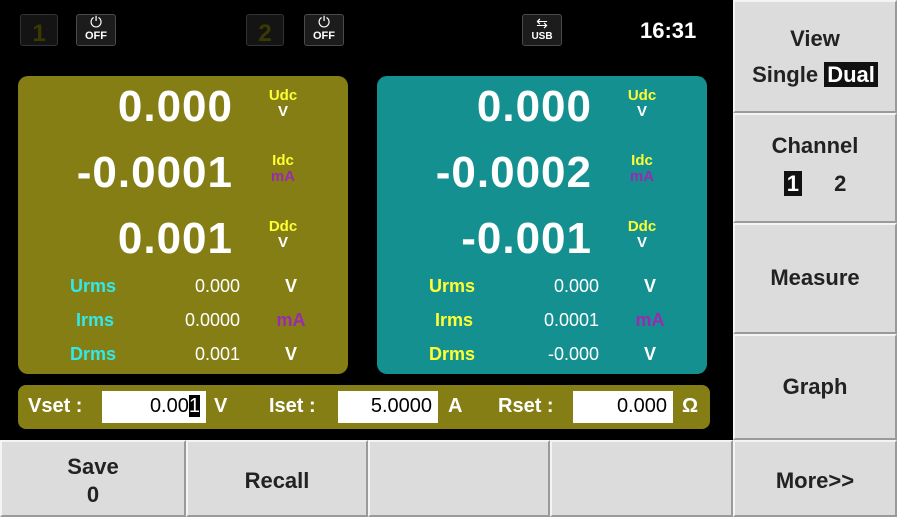 Image resolution: width=897 pixels, height=517 pixels. Describe the element at coordinates (96, 36) in the screenshot. I see `channel-1-power-state: OFF` at that location.